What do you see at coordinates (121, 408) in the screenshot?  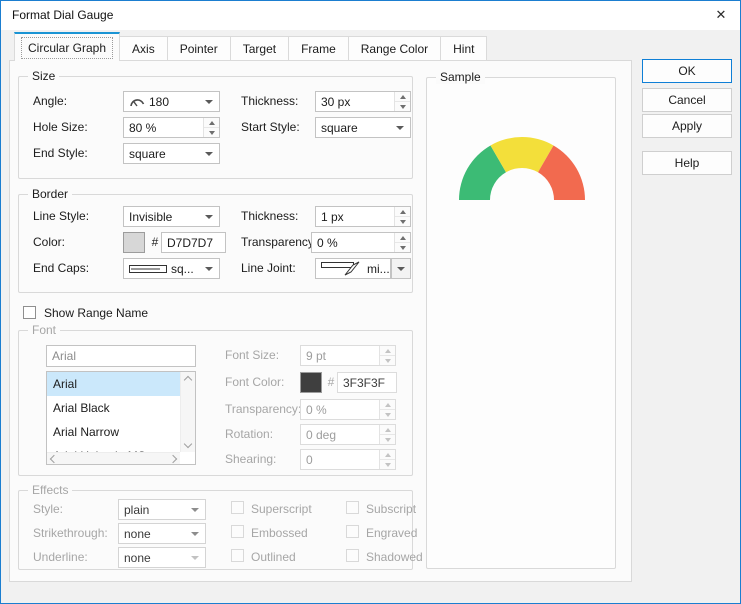 I see `font-list-item: Arial Black` at bounding box center [121, 408].